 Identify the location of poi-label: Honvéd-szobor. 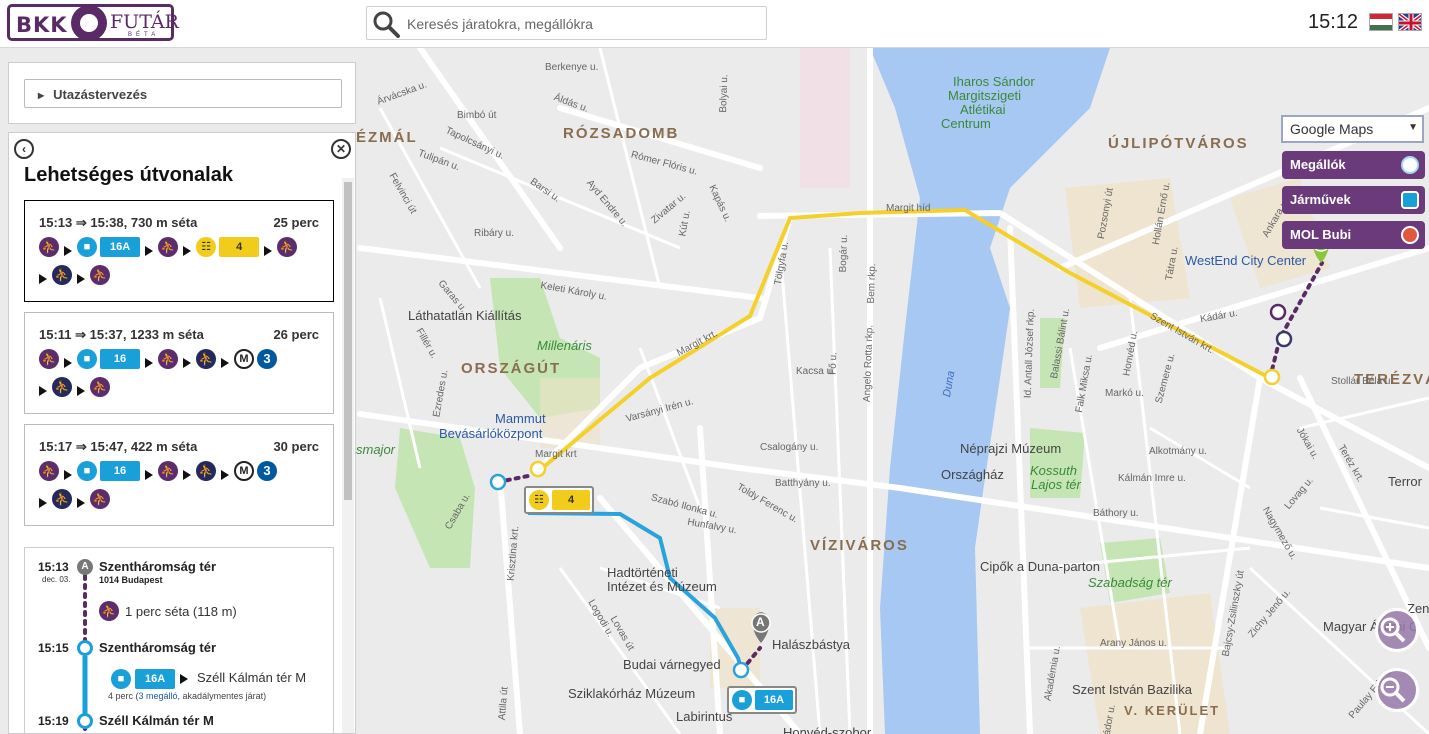
(827, 729).